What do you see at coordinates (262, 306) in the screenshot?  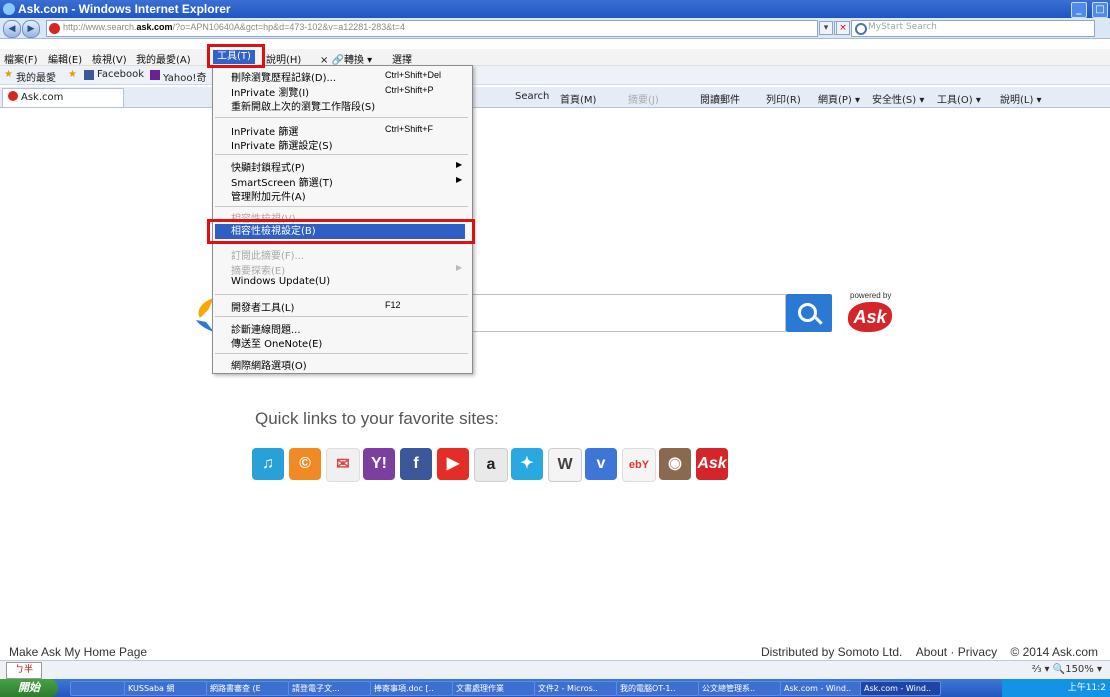 I see `menu-developer-tools: 開發者工具(L)` at bounding box center [262, 306].